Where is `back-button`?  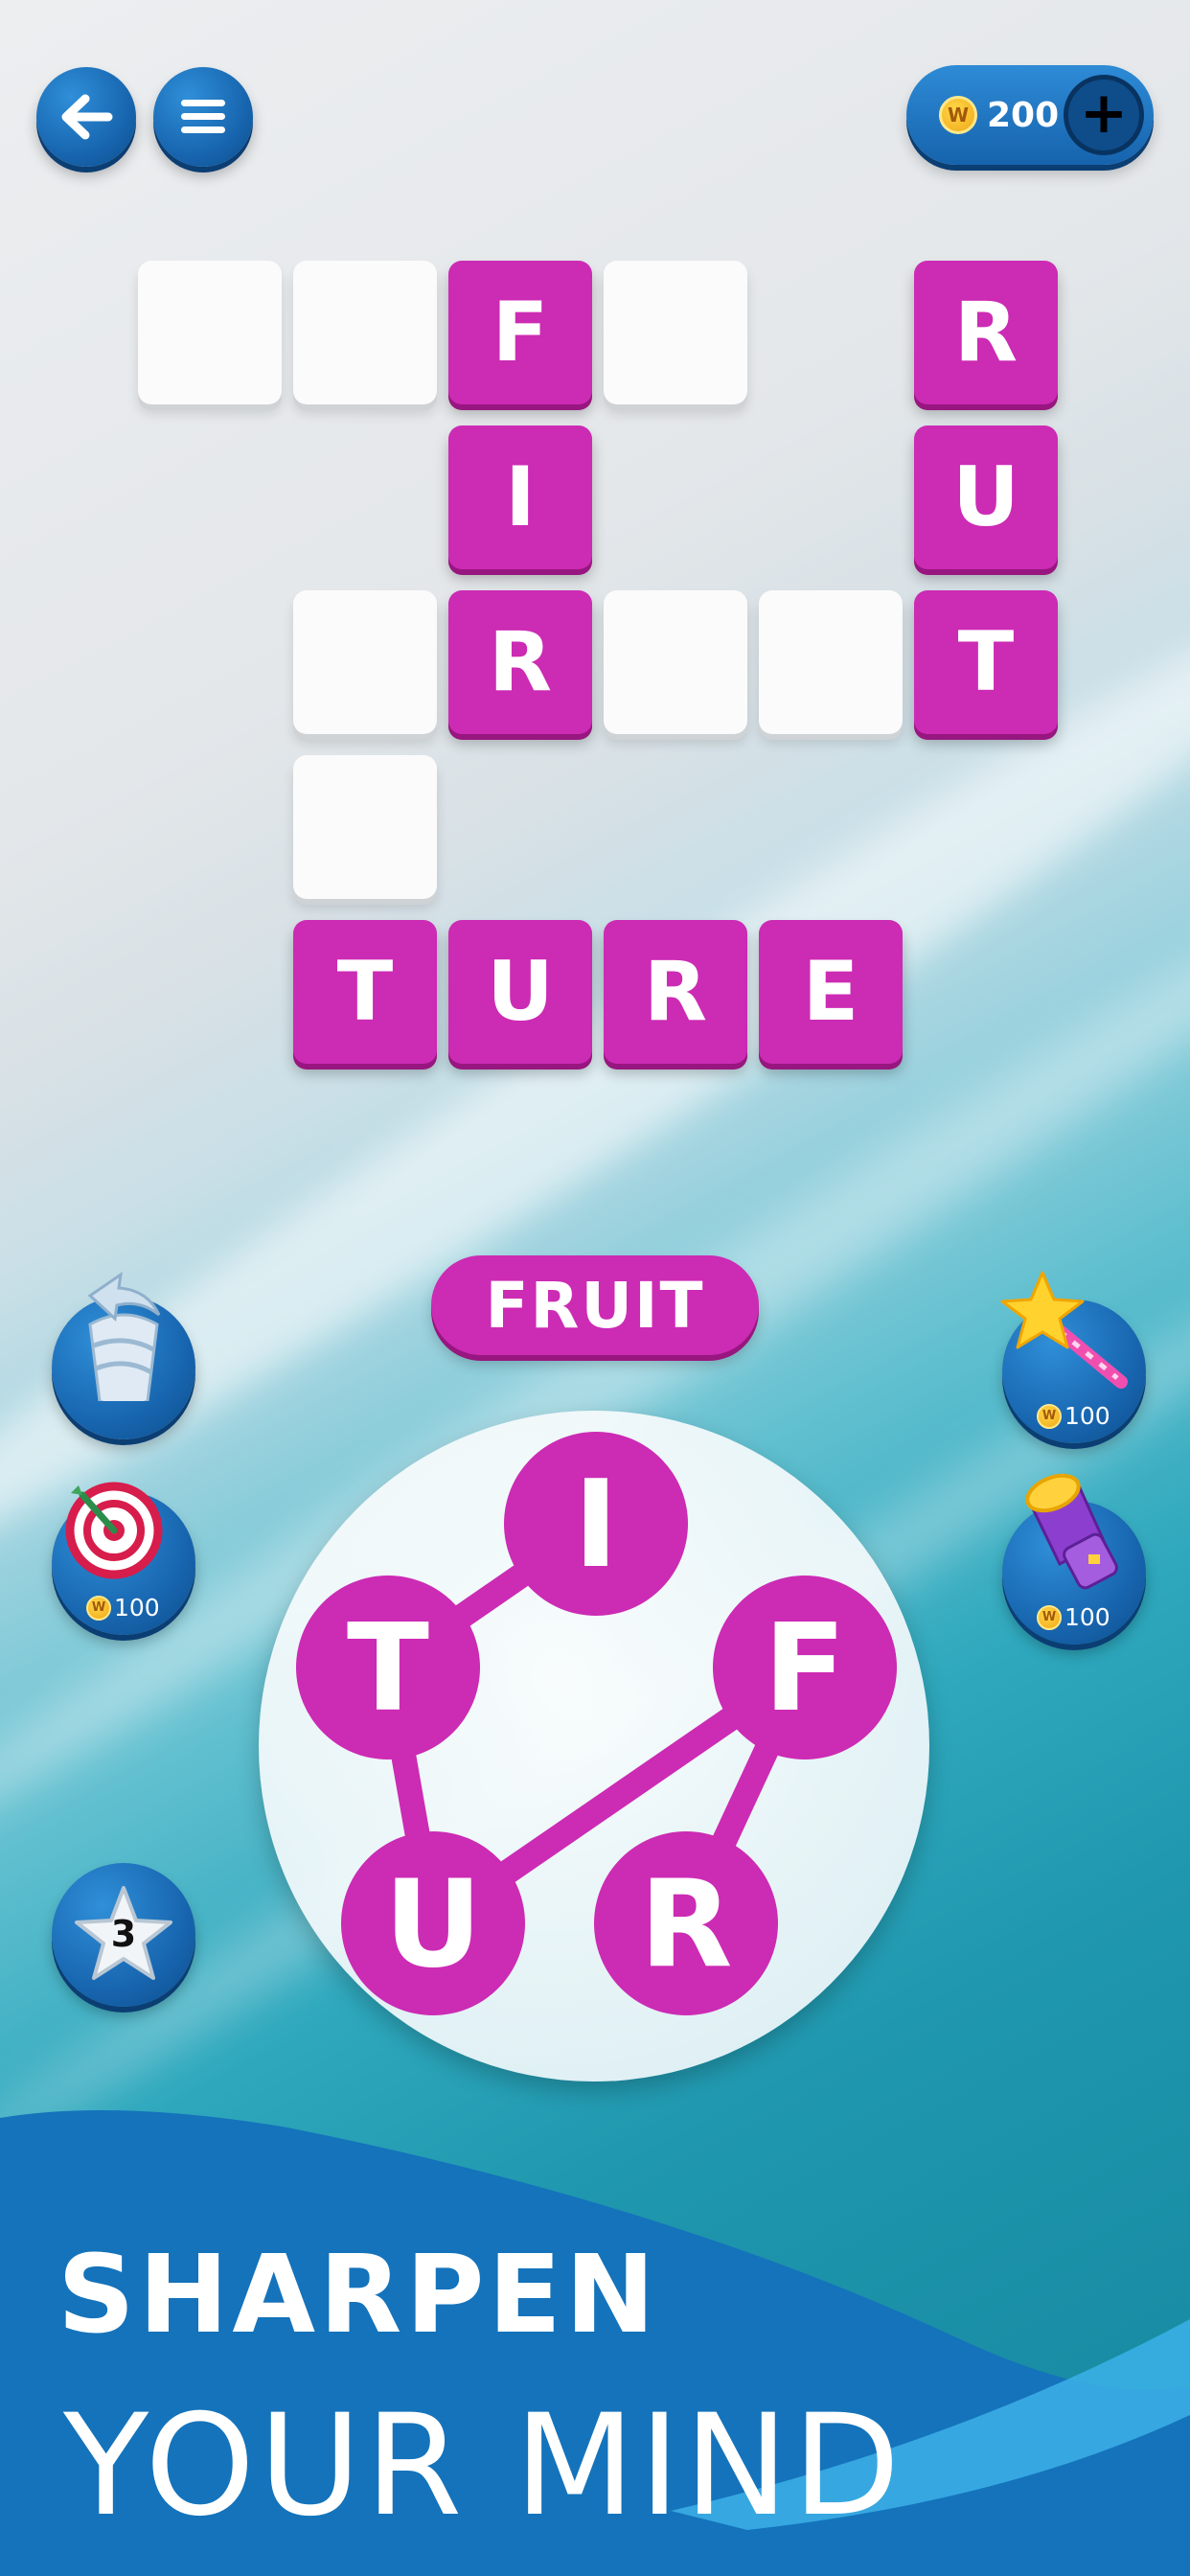
back-button is located at coordinates (86, 117).